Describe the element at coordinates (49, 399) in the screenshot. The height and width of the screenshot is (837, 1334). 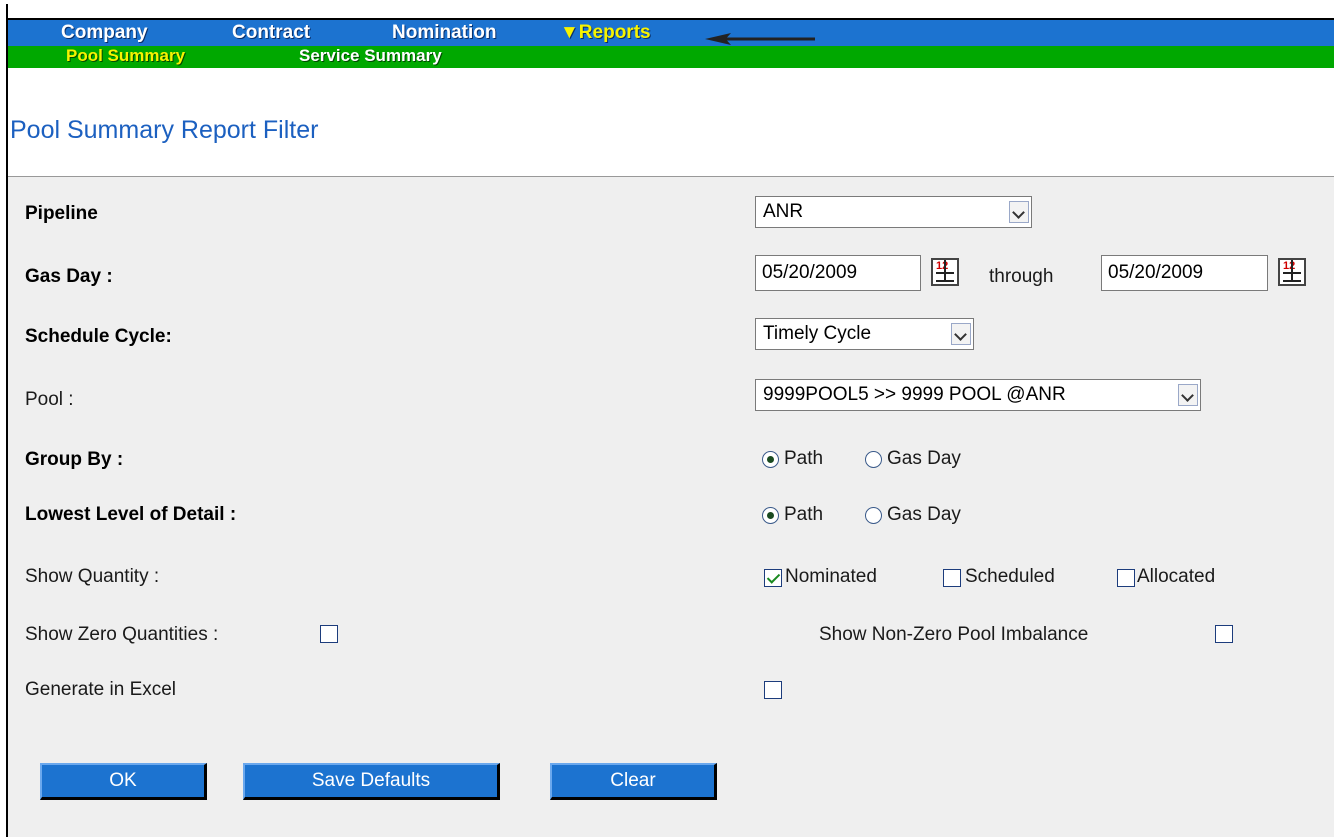
I see `pool-label: Pool :` at that location.